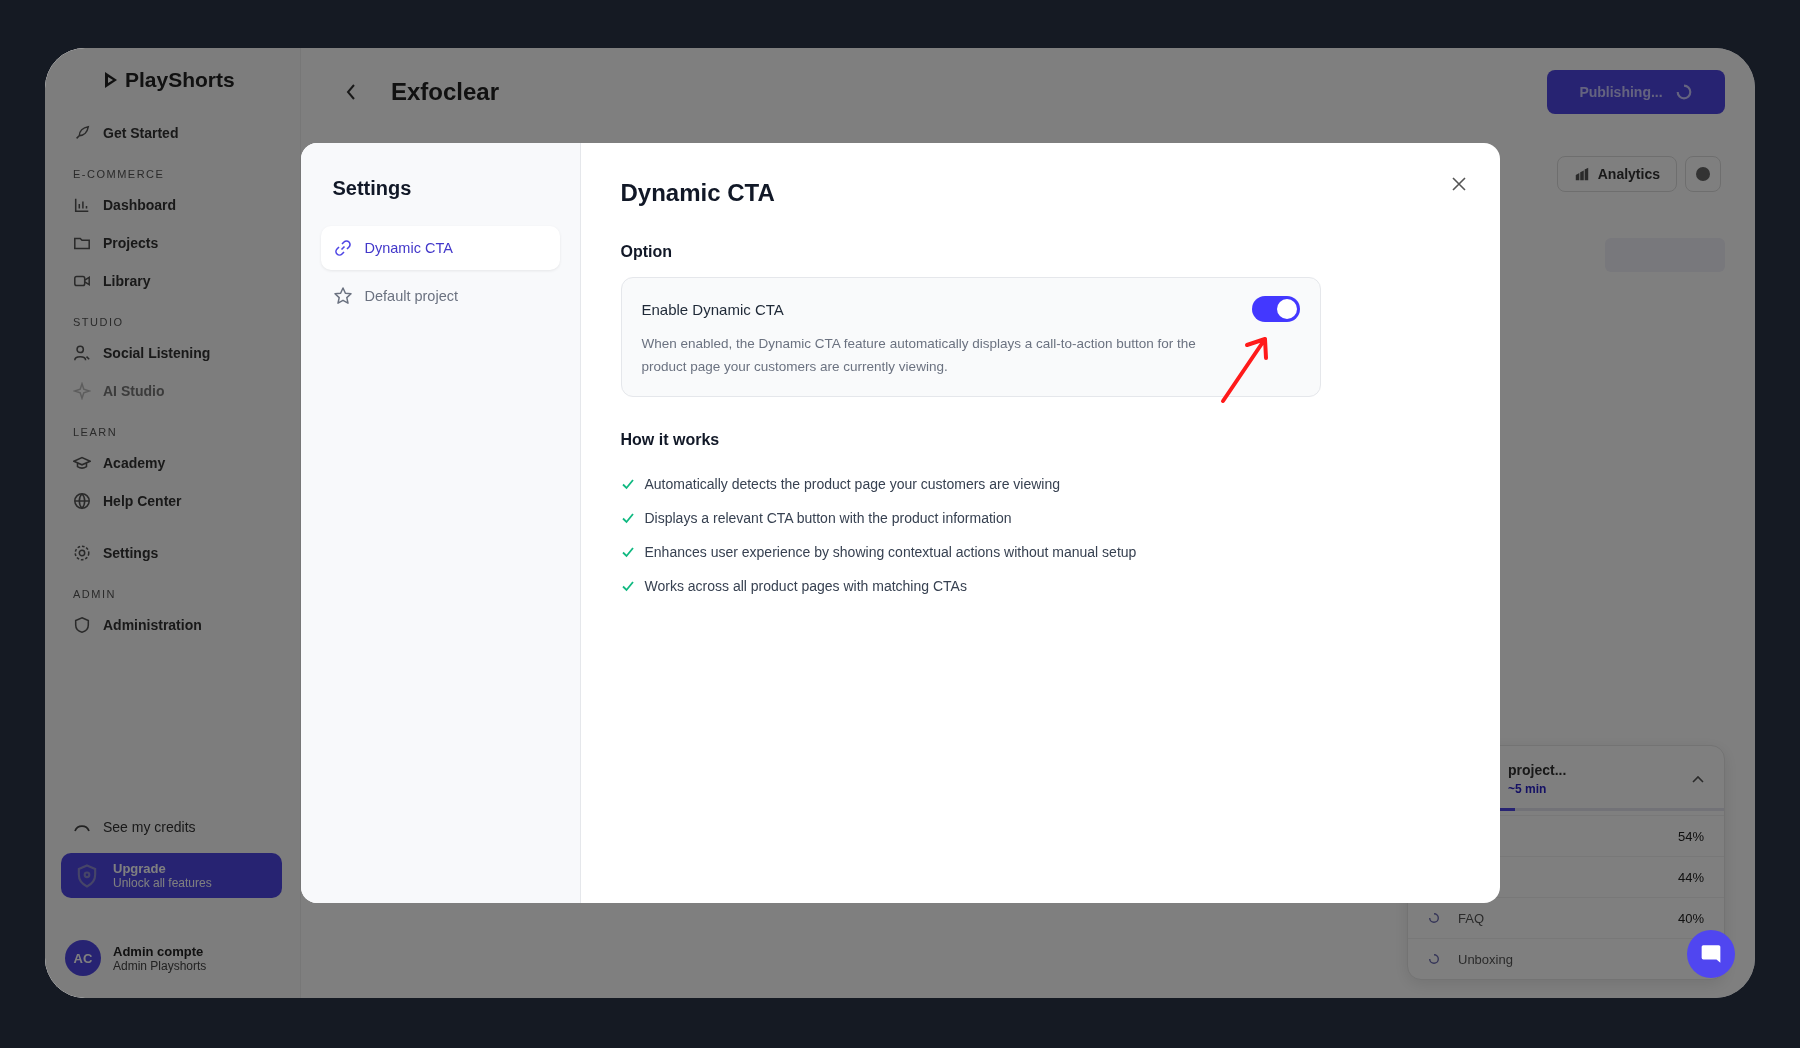 This screenshot has width=1800, height=1048. I want to click on upgrade-subtitle: Unlock all features, so click(162, 883).